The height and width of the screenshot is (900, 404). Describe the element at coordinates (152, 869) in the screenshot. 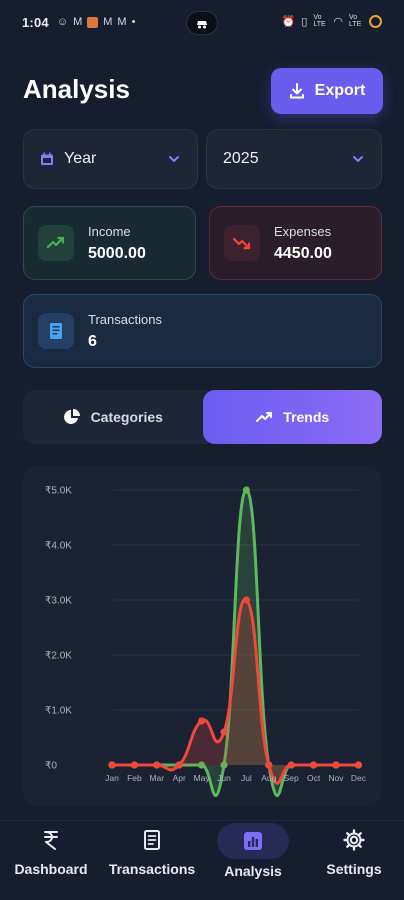

I see `nav-transactions-label: Transactions` at that location.